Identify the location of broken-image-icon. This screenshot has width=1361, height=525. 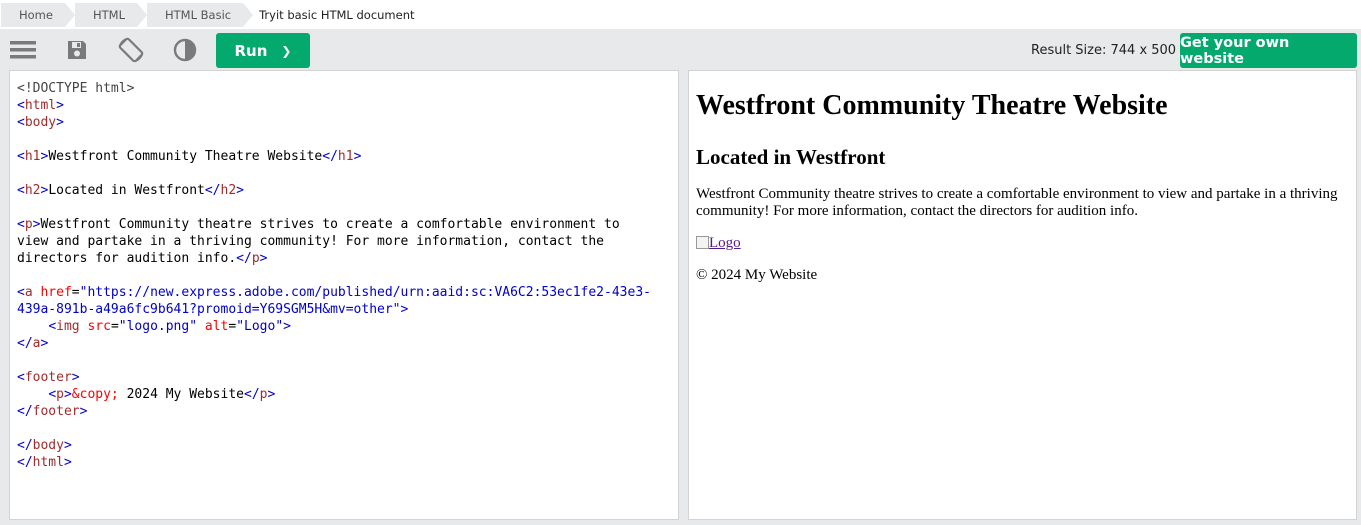
(702, 242).